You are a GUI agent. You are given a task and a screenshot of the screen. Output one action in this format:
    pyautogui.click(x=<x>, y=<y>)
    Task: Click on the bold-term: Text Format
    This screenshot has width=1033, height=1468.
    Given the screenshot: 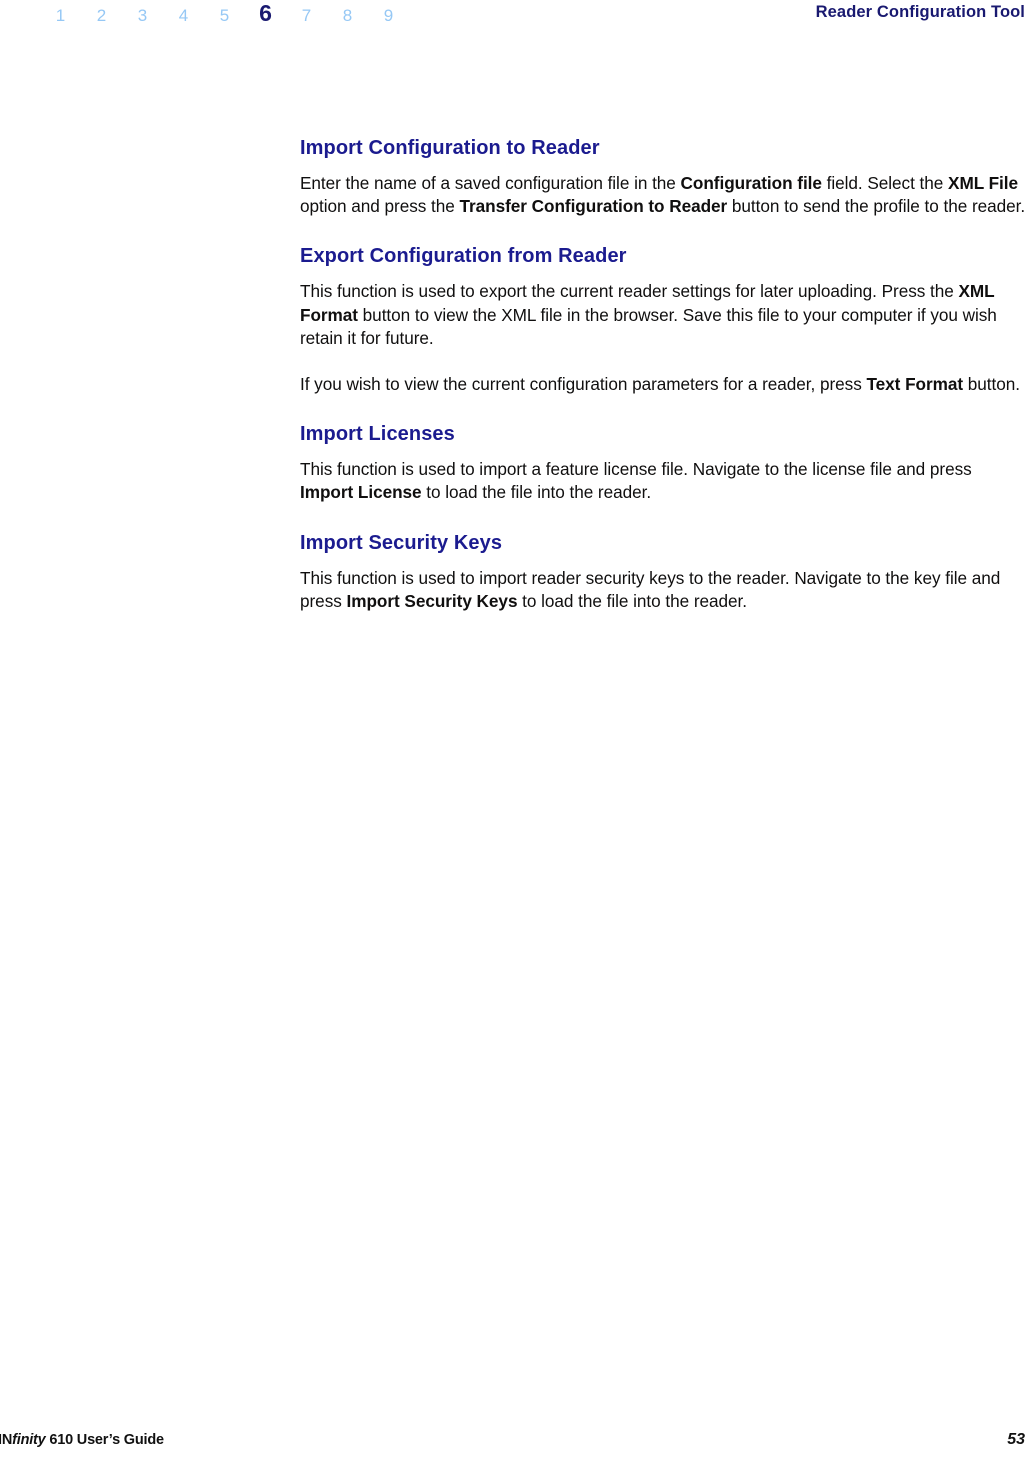 What is the action you would take?
    pyautogui.click(x=915, y=384)
    